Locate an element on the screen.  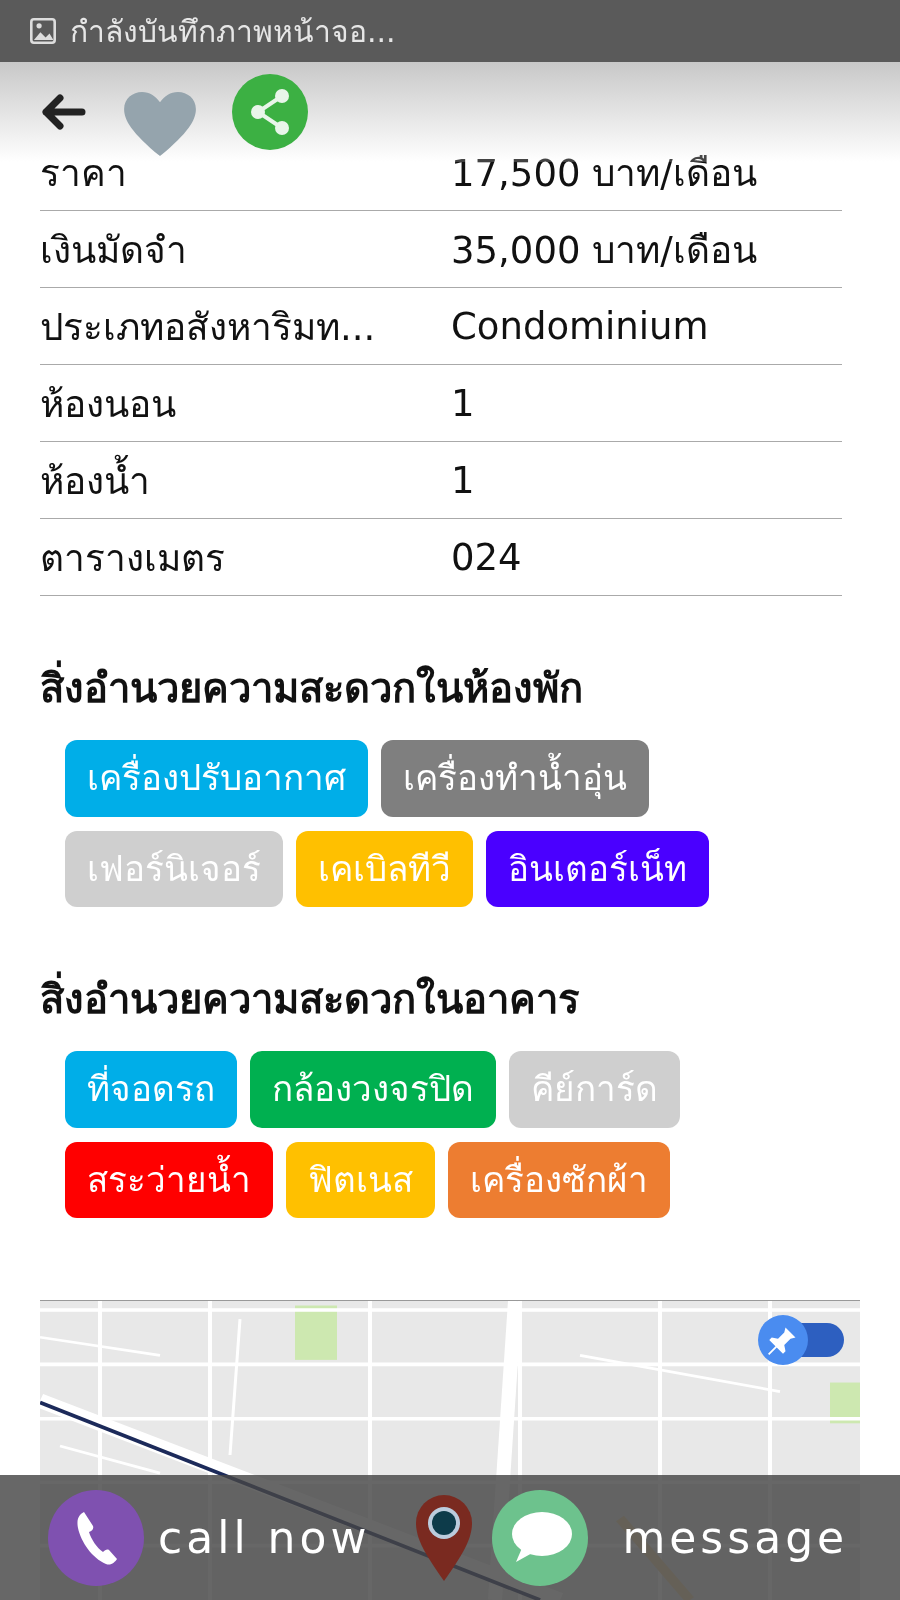
detail-label: เงินมัดจำ is located at coordinates (114, 250).